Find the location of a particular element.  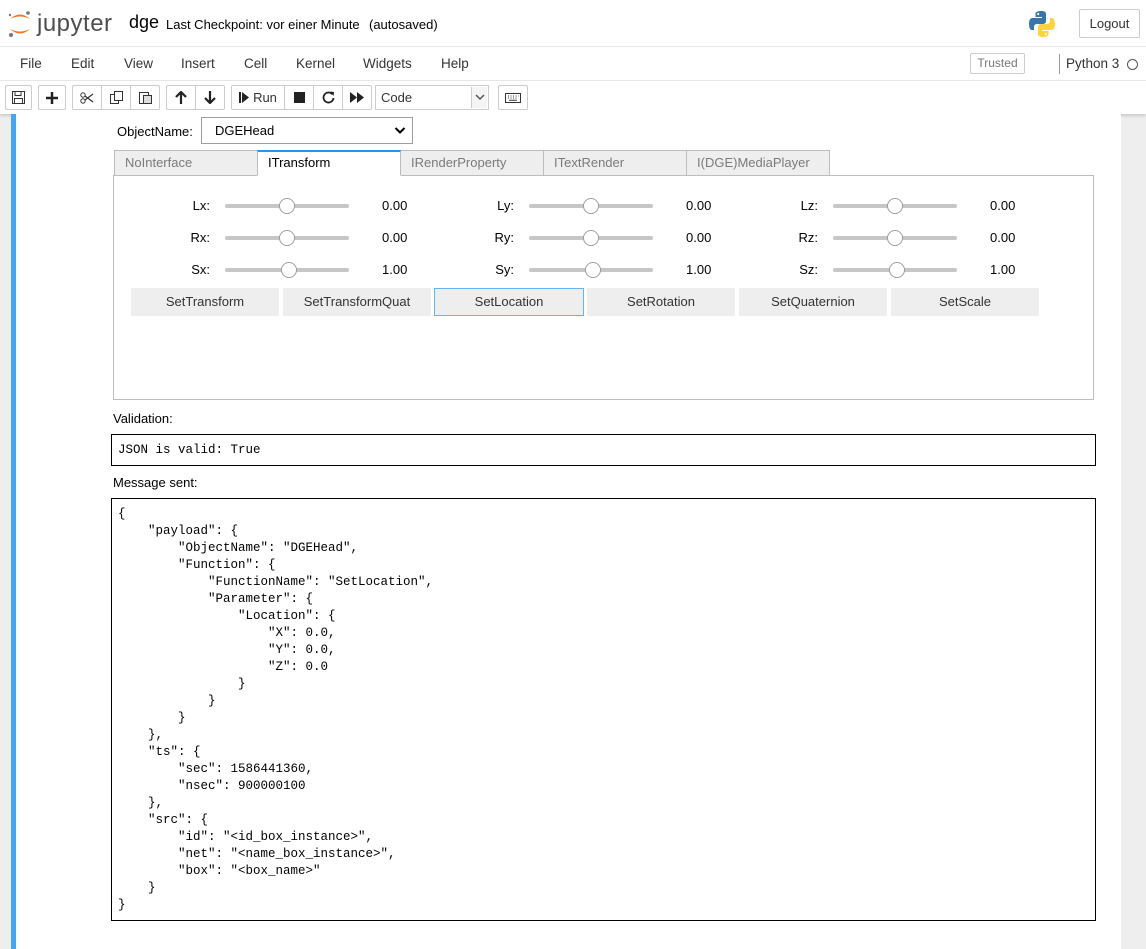

cut-button is located at coordinates (87, 97).